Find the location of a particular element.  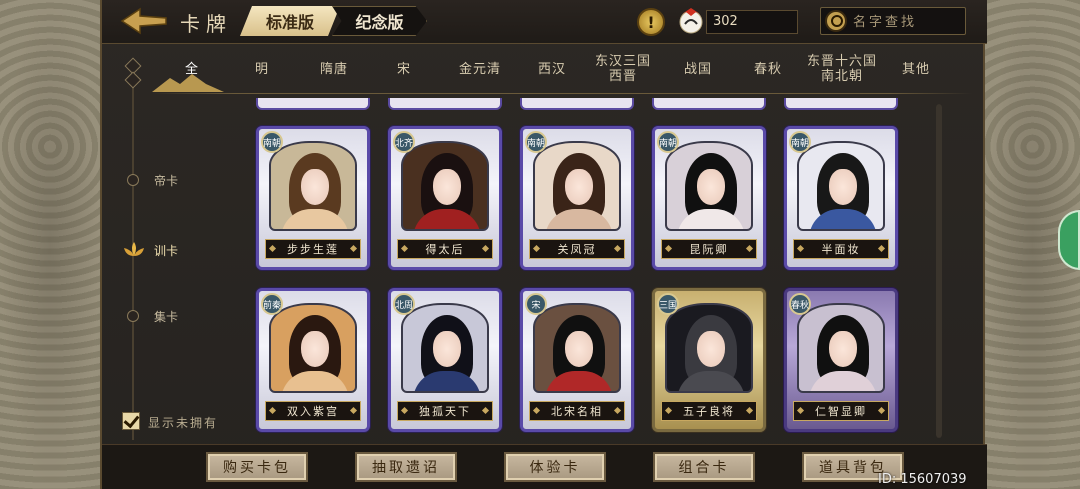

tab-memorial: 纪念版 is located at coordinates (379, 21).